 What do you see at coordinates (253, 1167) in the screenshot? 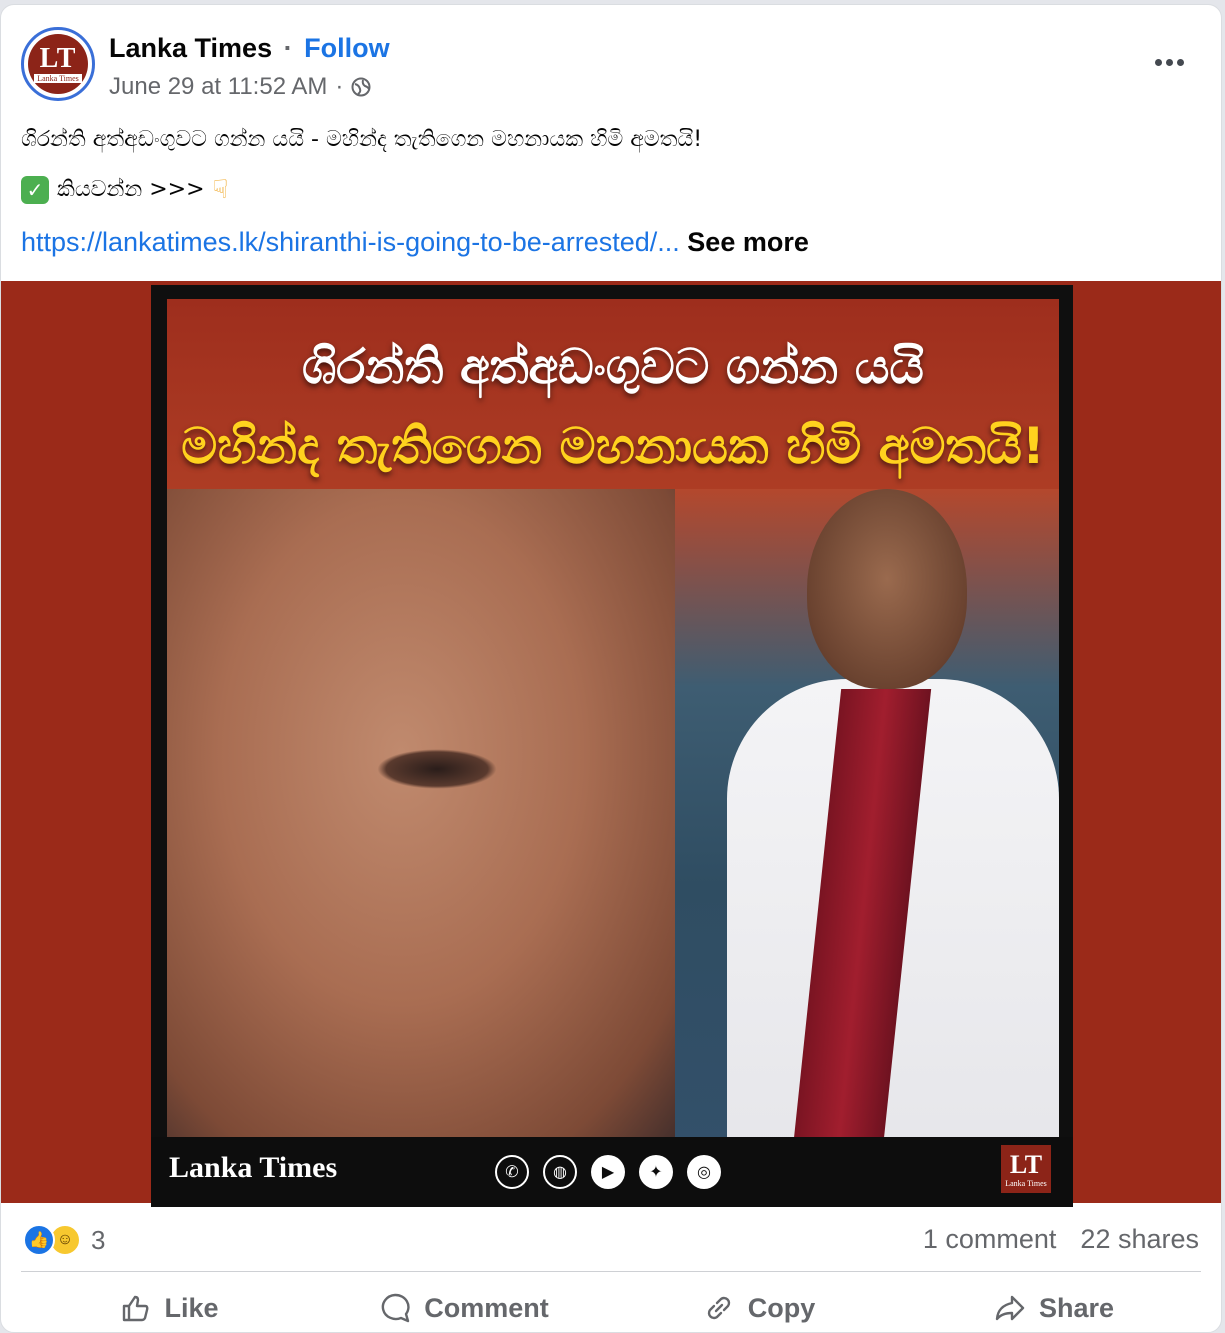
I see `poster-brand: Lanka Times` at bounding box center [253, 1167].